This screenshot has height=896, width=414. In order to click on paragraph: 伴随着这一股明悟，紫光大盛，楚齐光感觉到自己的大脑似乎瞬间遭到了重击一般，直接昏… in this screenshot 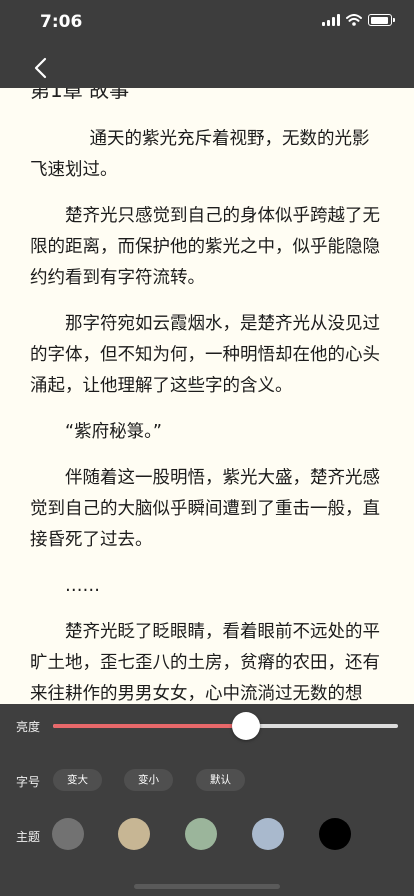, I will do `click(205, 509)`.